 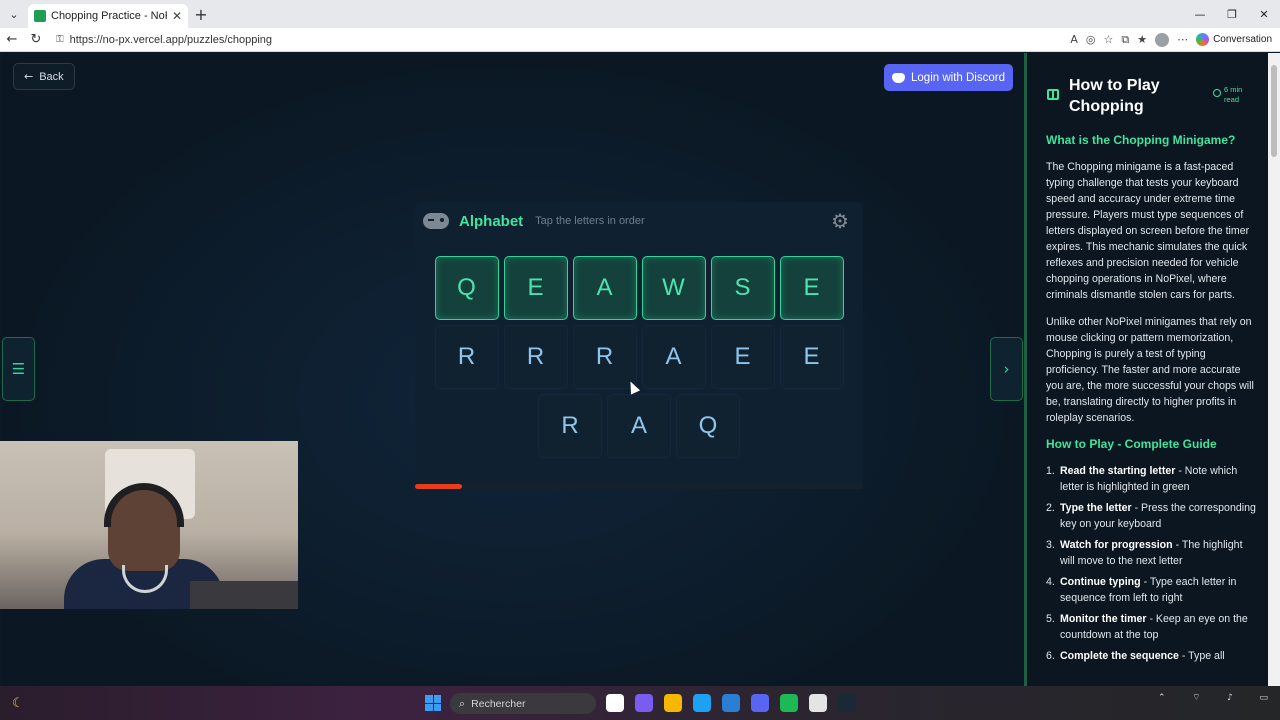 What do you see at coordinates (29, 76) in the screenshot?
I see `arrow-left-icon: ←` at bounding box center [29, 76].